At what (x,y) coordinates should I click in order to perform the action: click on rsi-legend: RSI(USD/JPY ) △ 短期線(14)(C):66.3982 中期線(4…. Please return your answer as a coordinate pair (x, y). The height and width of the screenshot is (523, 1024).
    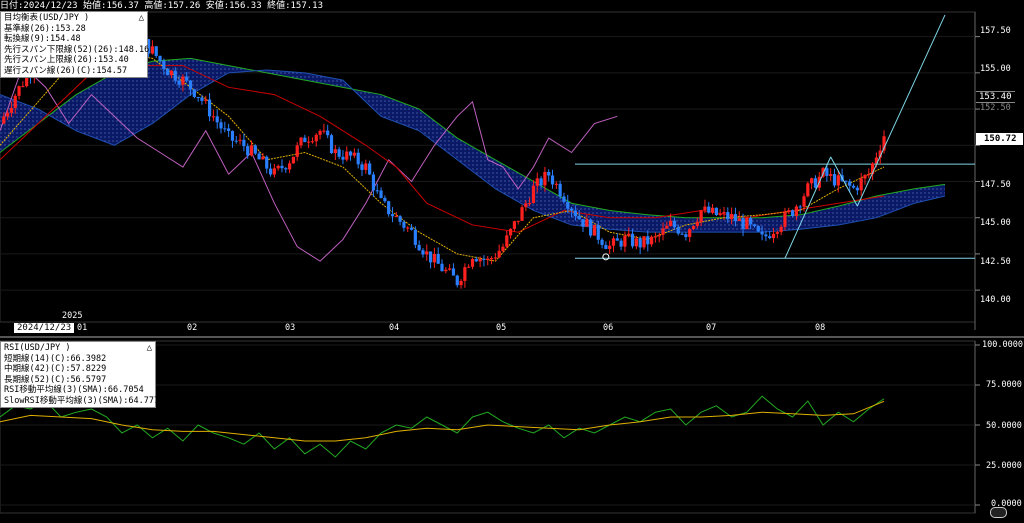
    Looking at the image, I should click on (82, 374).